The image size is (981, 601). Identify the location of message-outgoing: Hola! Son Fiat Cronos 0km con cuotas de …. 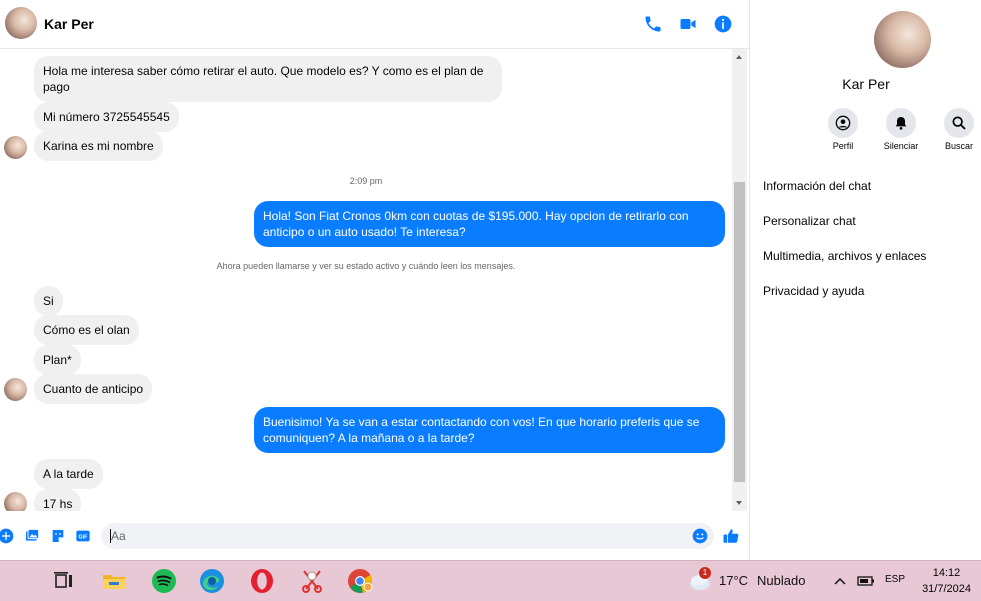
(489, 224).